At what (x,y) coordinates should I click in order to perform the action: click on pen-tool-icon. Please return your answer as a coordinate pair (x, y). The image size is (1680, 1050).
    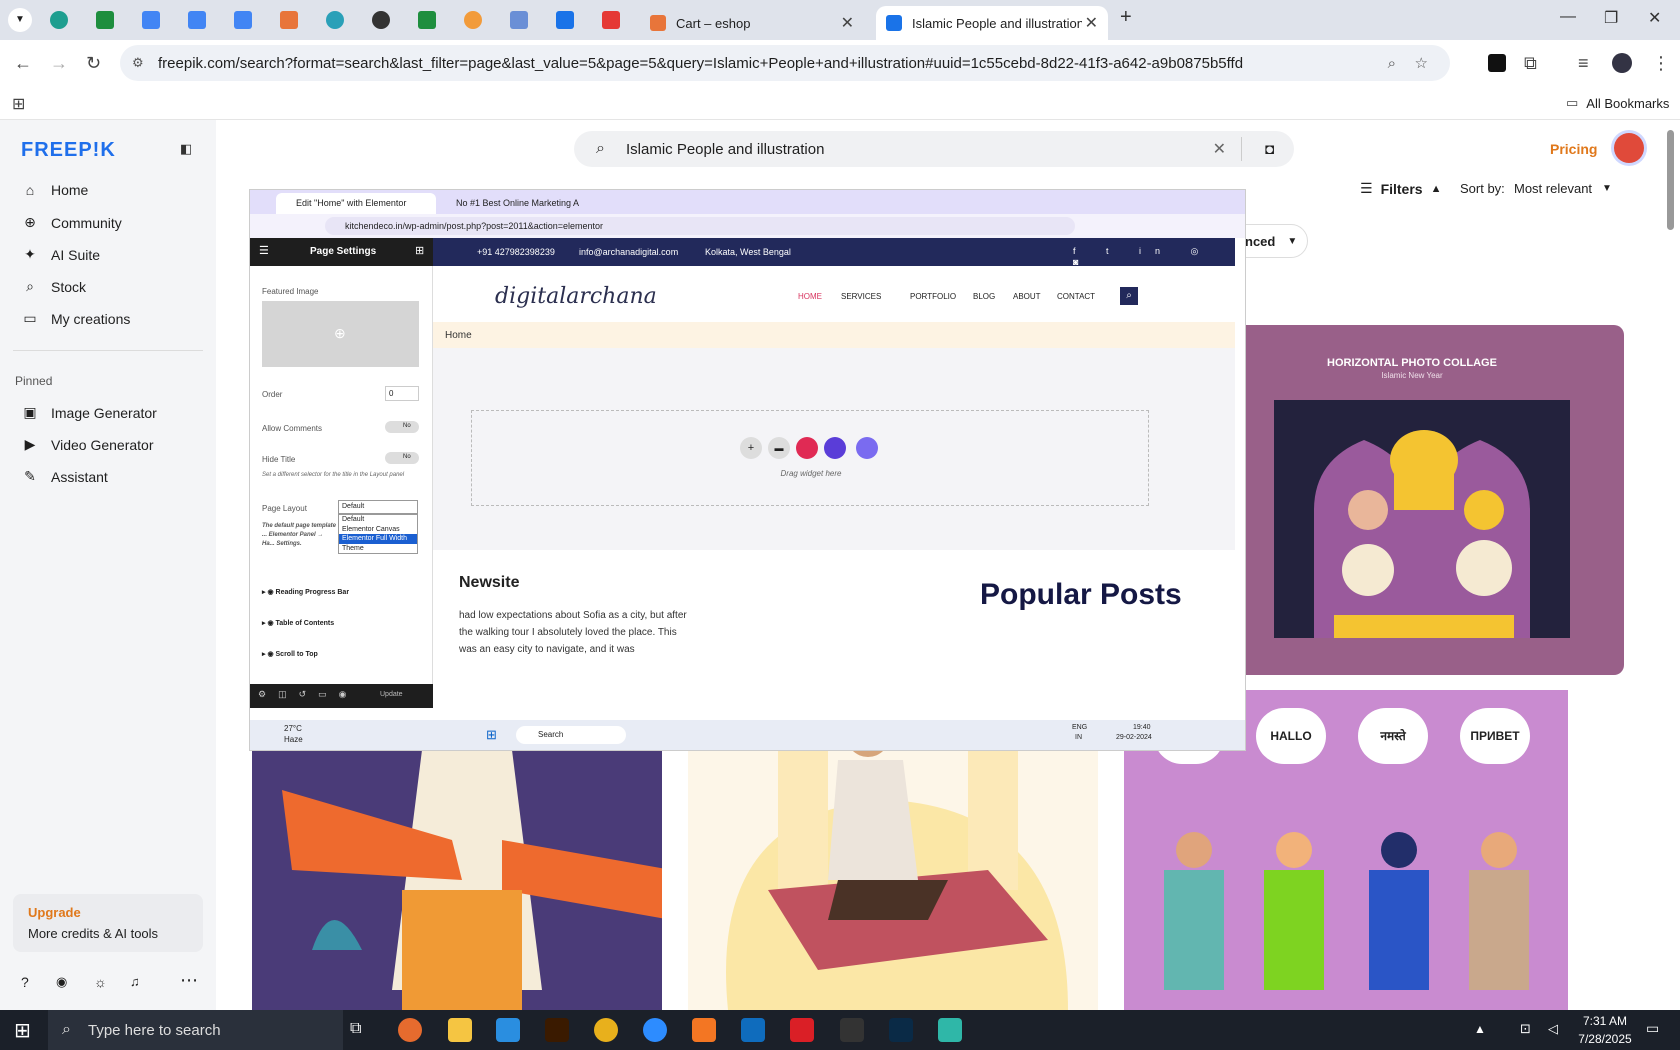
    Looking at the image, I should click on (852, 1030).